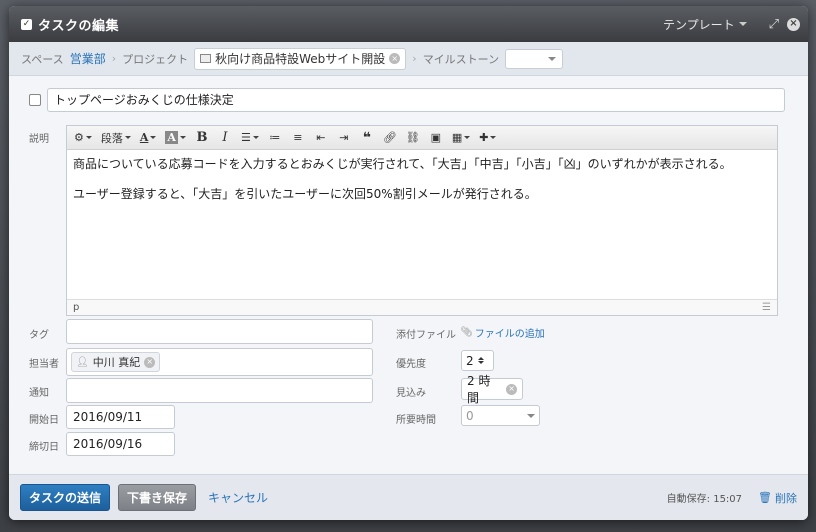 The height and width of the screenshot is (532, 816). I want to click on text-color-button: A, so click(148, 138).